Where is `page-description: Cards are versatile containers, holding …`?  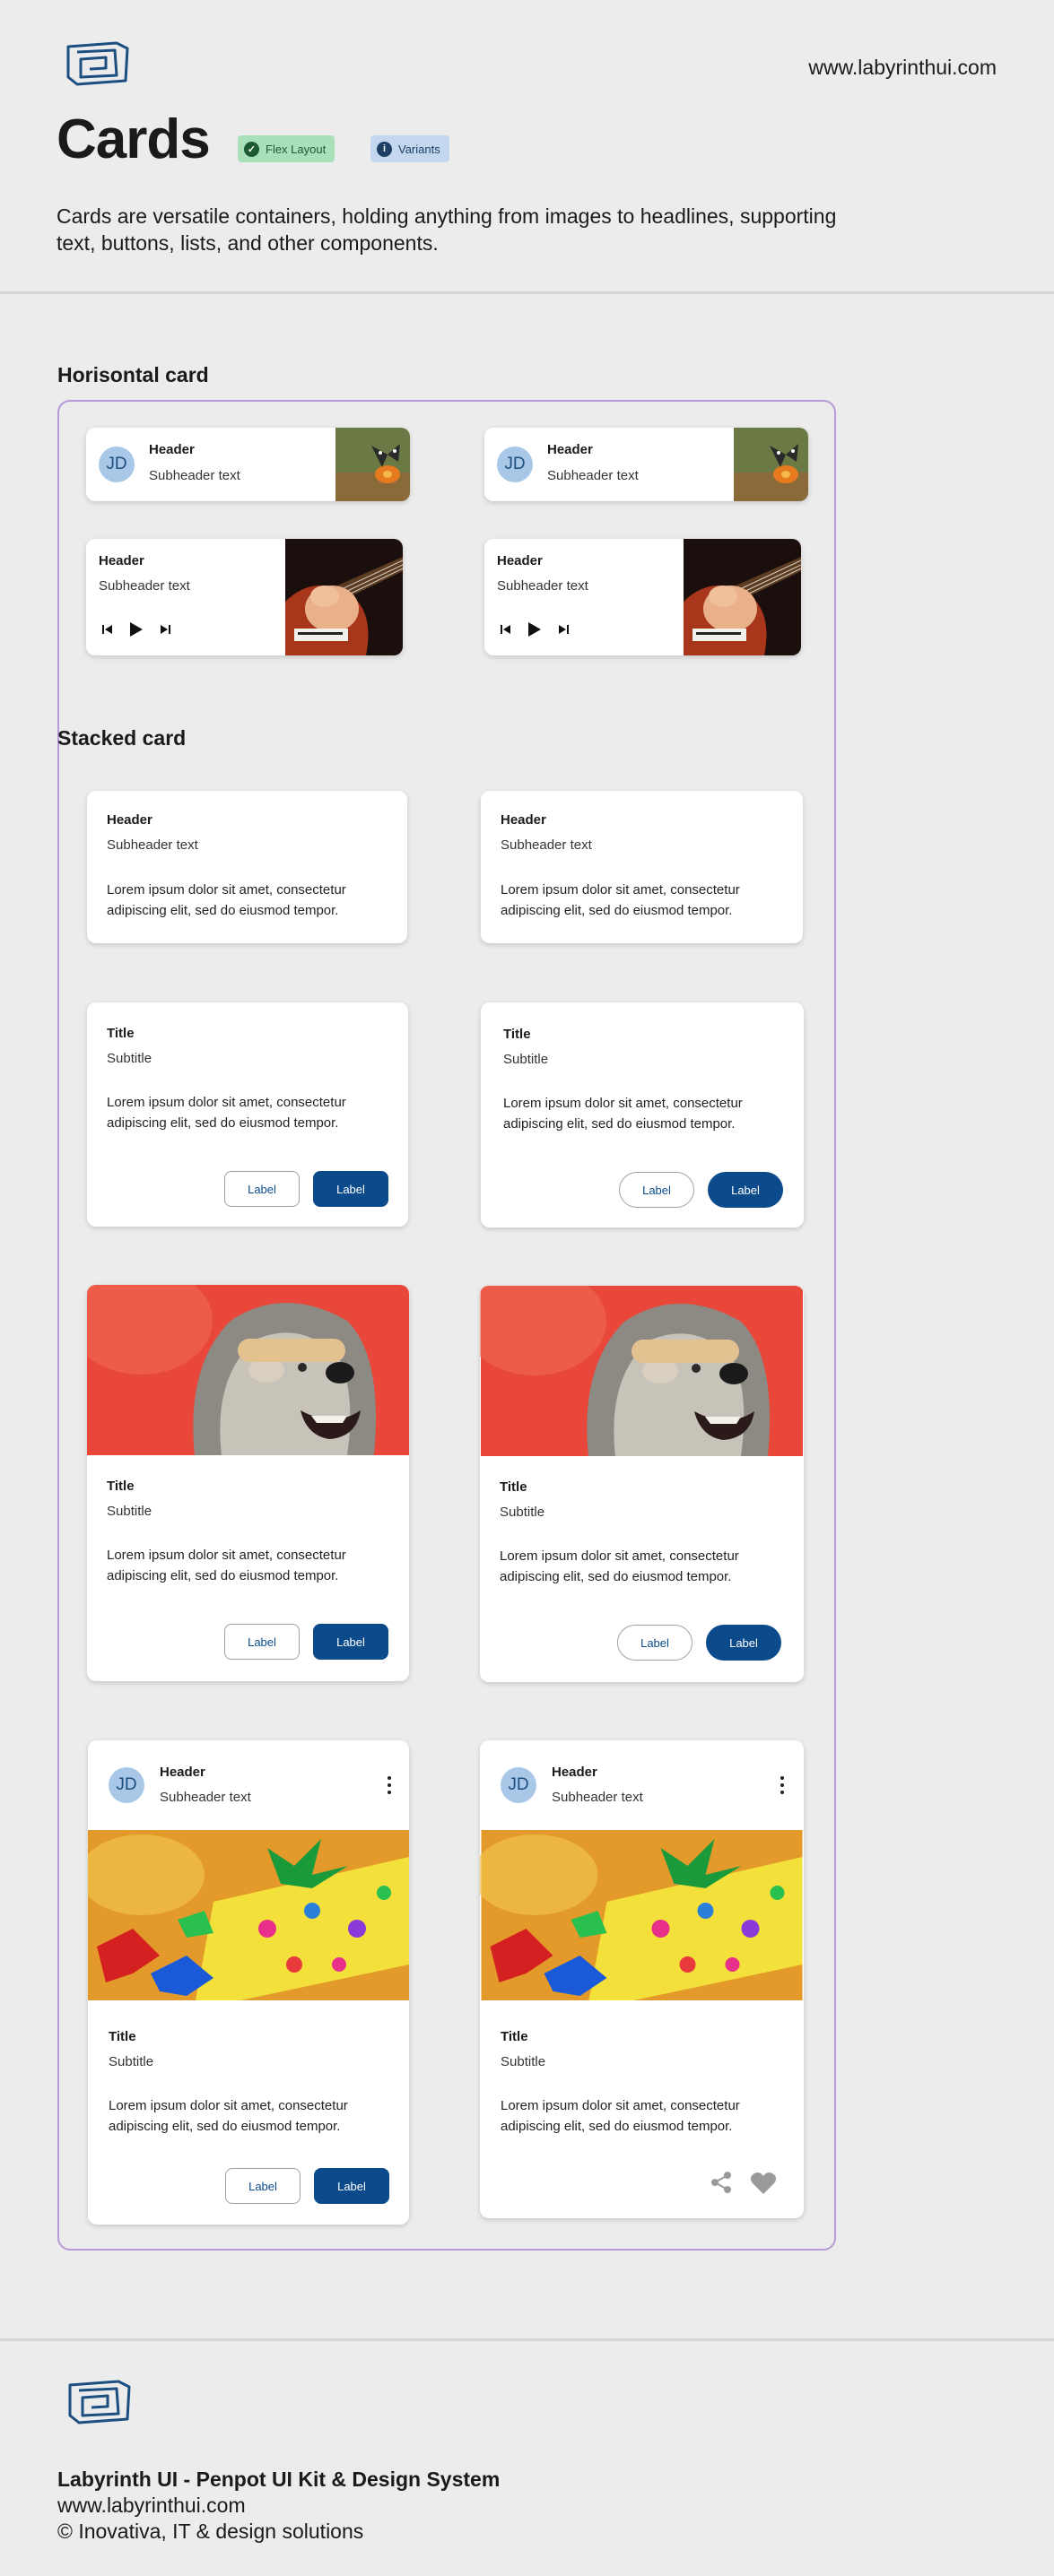 page-description: Cards are versatile containers, holding … is located at coordinates (447, 229).